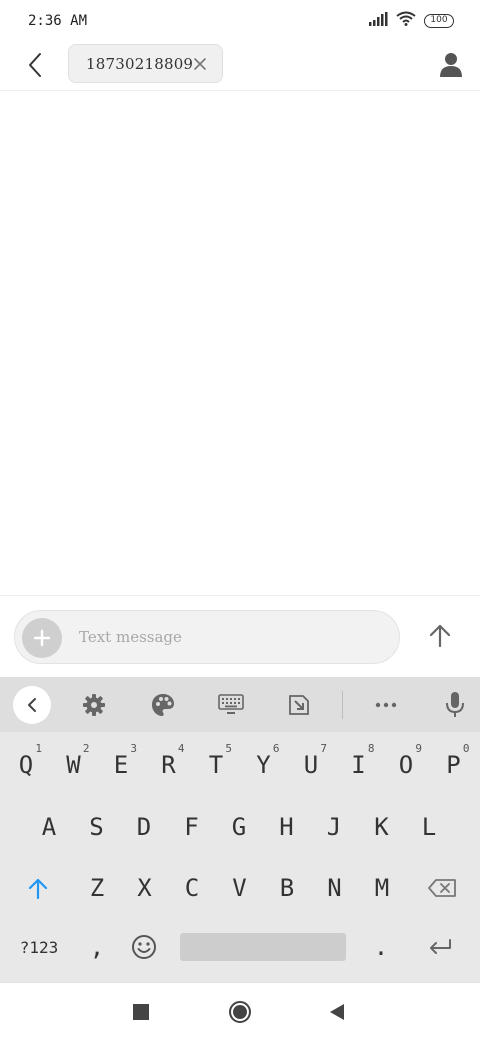 The image size is (480, 1040). I want to click on key-s: S, so click(97, 827).